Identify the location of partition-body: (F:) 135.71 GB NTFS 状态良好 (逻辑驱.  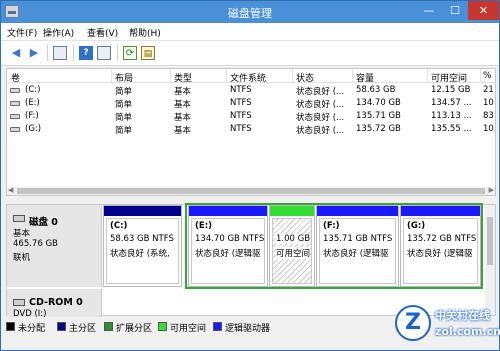
(357, 251).